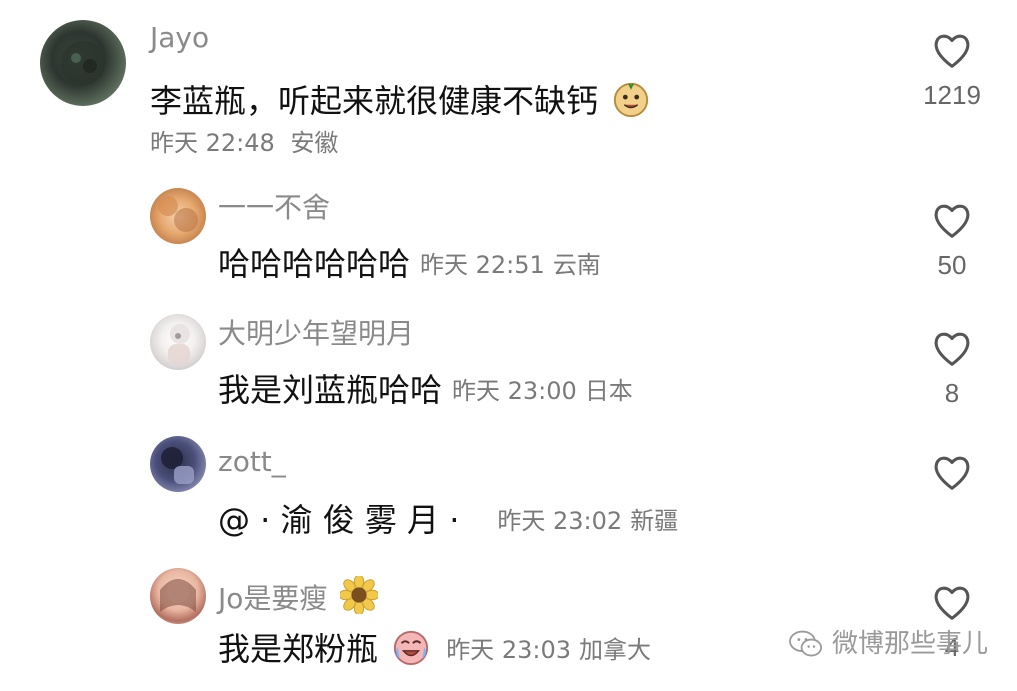  What do you see at coordinates (576, 265) in the screenshot?
I see `reply-location: 云南` at bounding box center [576, 265].